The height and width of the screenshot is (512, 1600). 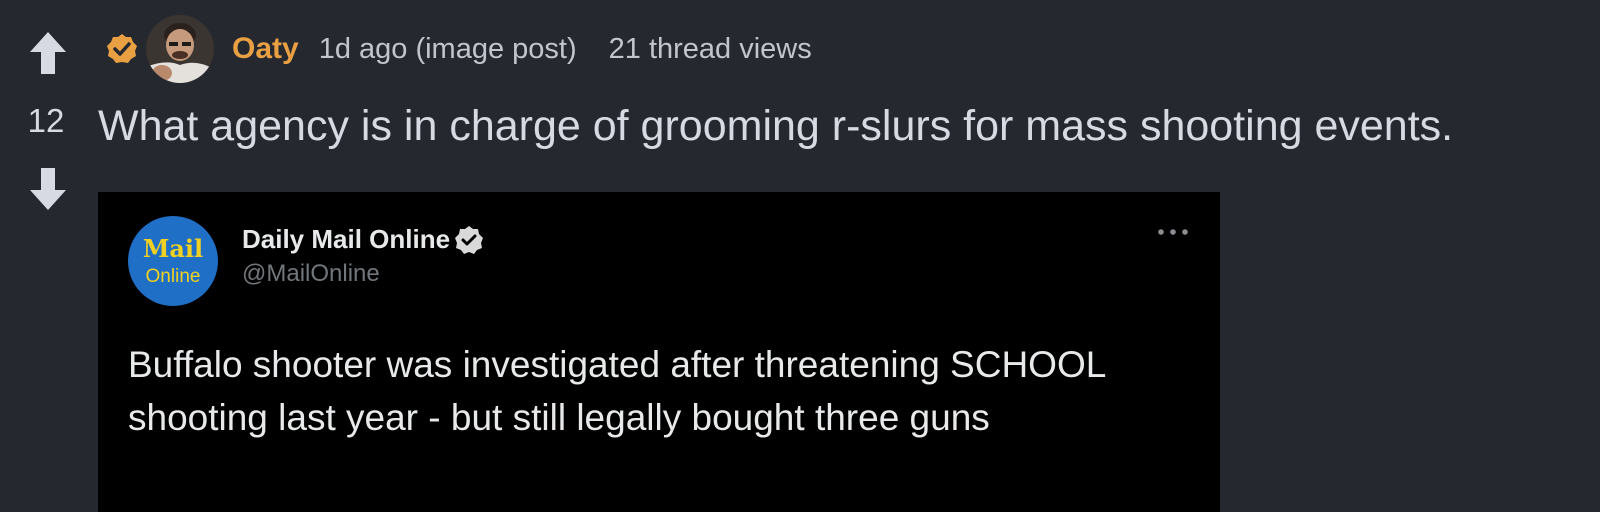 What do you see at coordinates (173, 248) in the screenshot?
I see `svg-text: Mail` at bounding box center [173, 248].